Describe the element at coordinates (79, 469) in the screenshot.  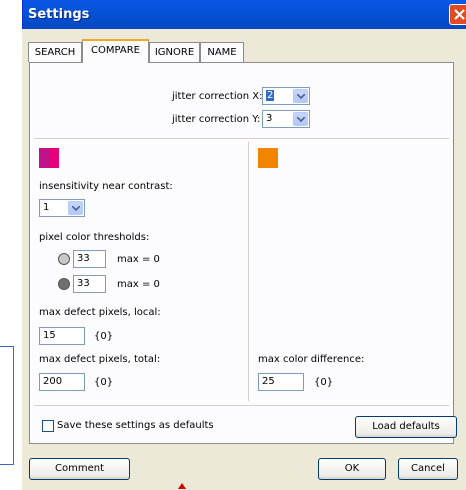
I see `comment-button: Comment` at that location.